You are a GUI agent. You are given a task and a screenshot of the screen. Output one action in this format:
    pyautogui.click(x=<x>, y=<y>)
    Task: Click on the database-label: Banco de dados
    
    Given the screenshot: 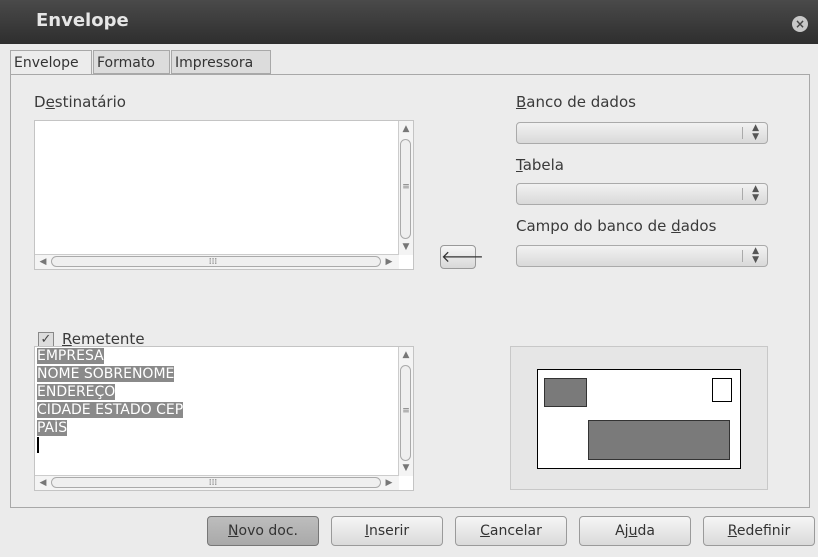 What is the action you would take?
    pyautogui.click(x=576, y=102)
    